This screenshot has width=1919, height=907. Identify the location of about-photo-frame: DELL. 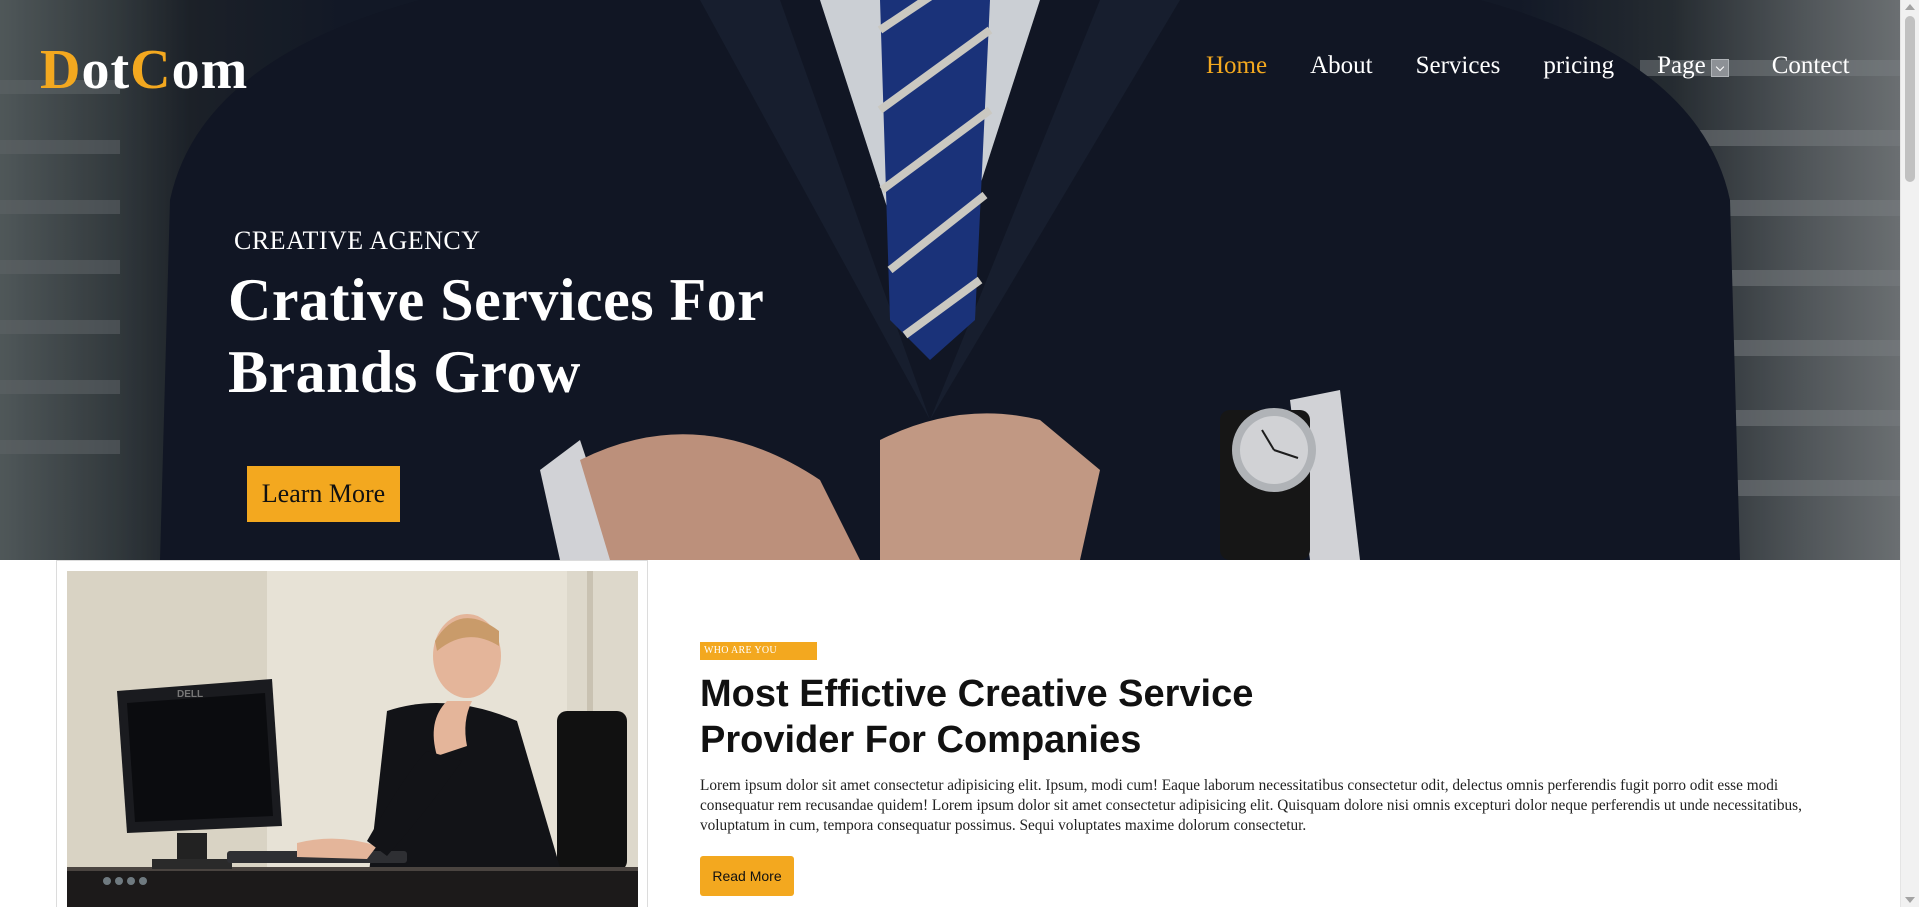
(352, 733).